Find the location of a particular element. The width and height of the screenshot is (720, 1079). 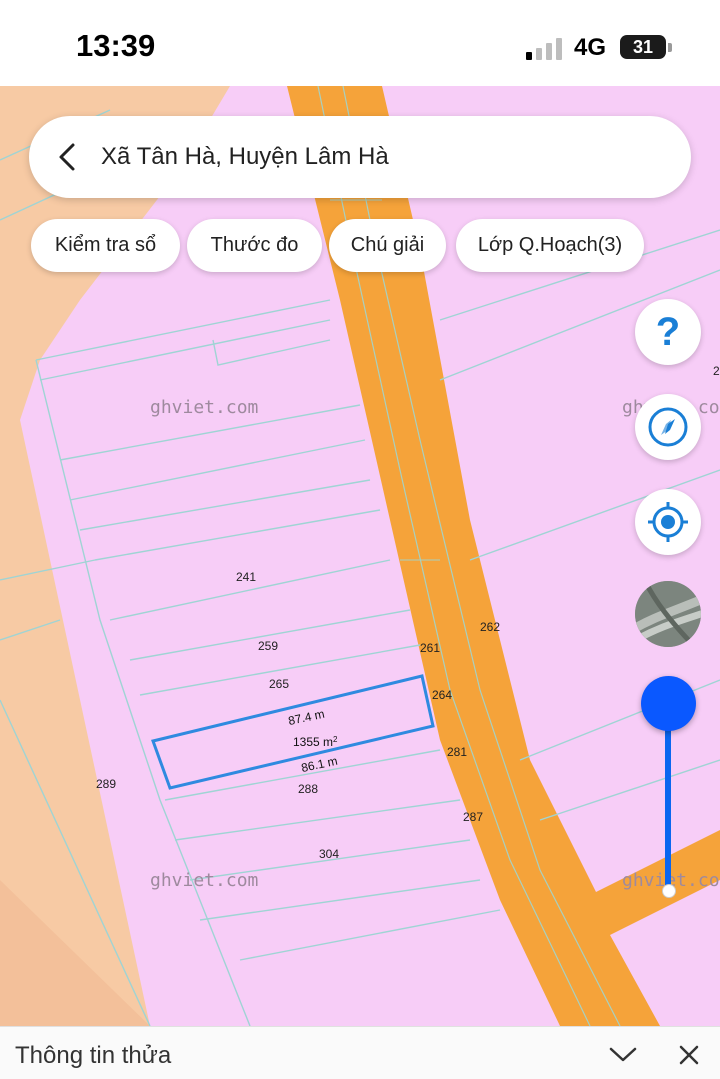

signal-icon is located at coordinates (544, 49).